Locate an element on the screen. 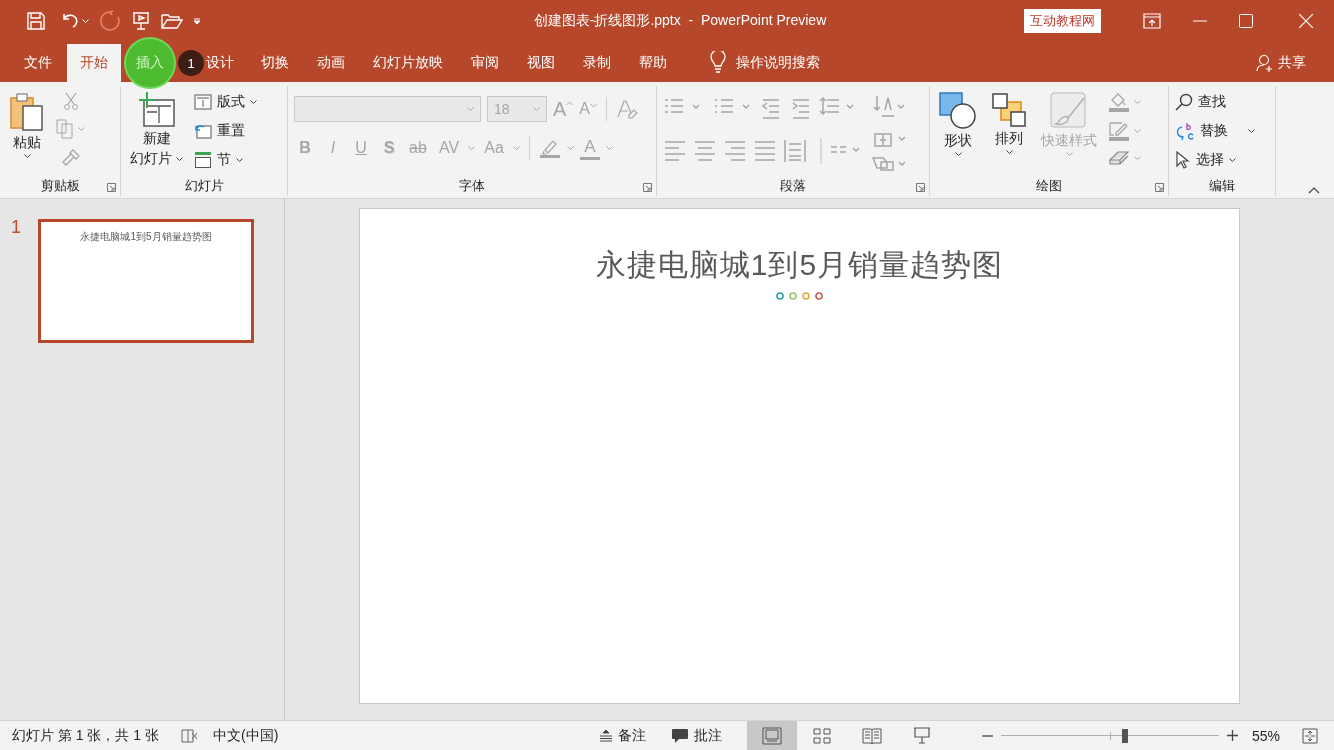 This screenshot has width=1334, height=750. arrange-icon is located at coordinates (1009, 110).